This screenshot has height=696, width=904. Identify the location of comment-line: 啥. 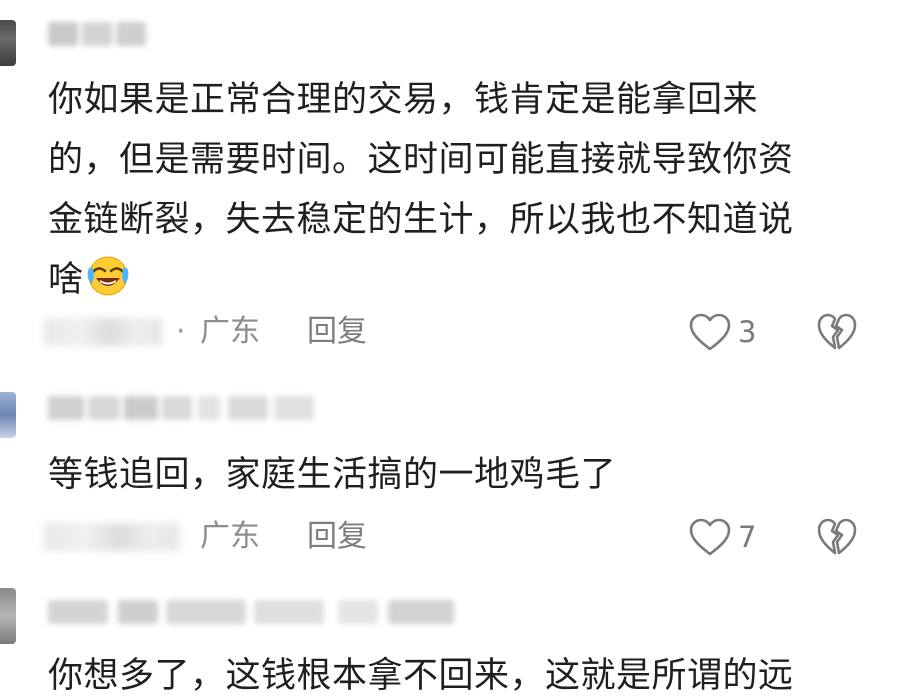
(66, 280).